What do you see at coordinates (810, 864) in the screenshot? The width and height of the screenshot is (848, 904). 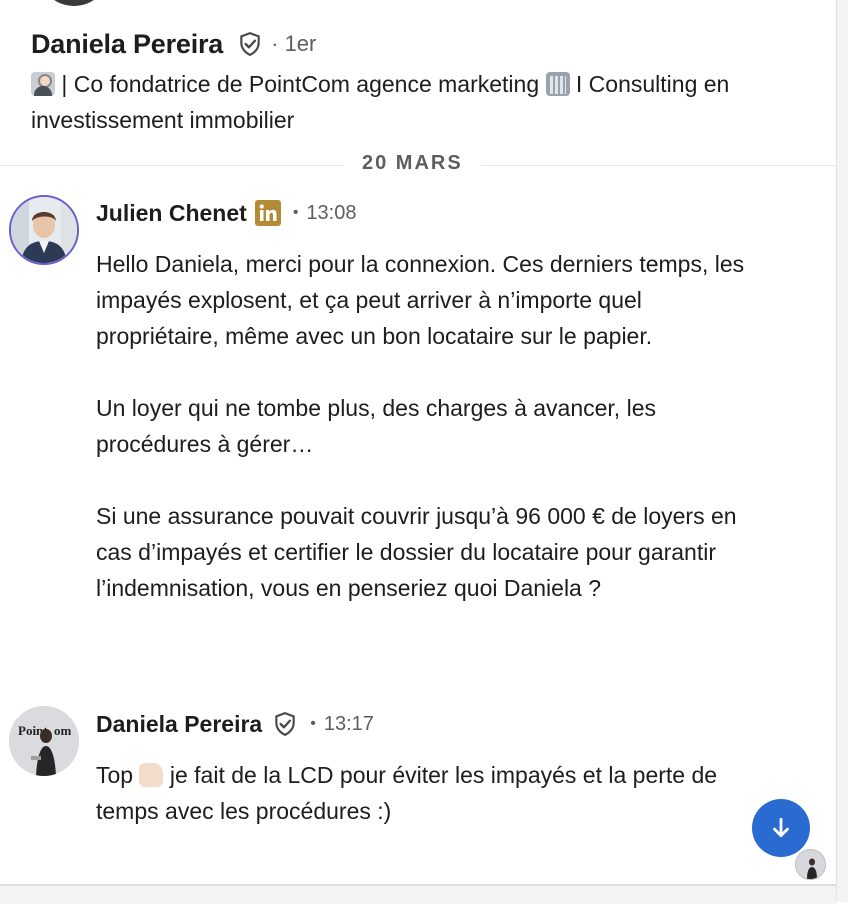 I see `seen-receipt-avatar` at bounding box center [810, 864].